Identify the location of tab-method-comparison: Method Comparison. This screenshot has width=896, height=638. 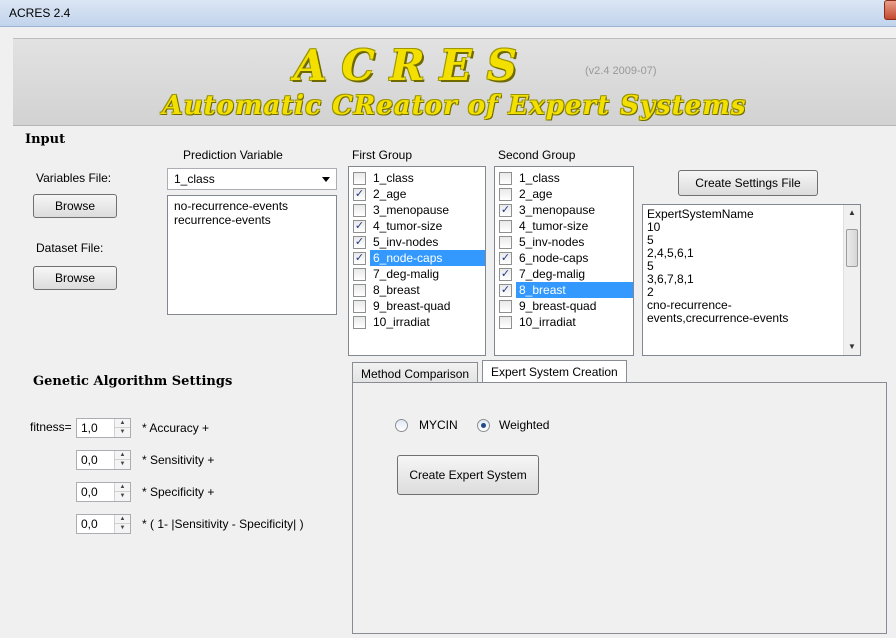
(415, 373).